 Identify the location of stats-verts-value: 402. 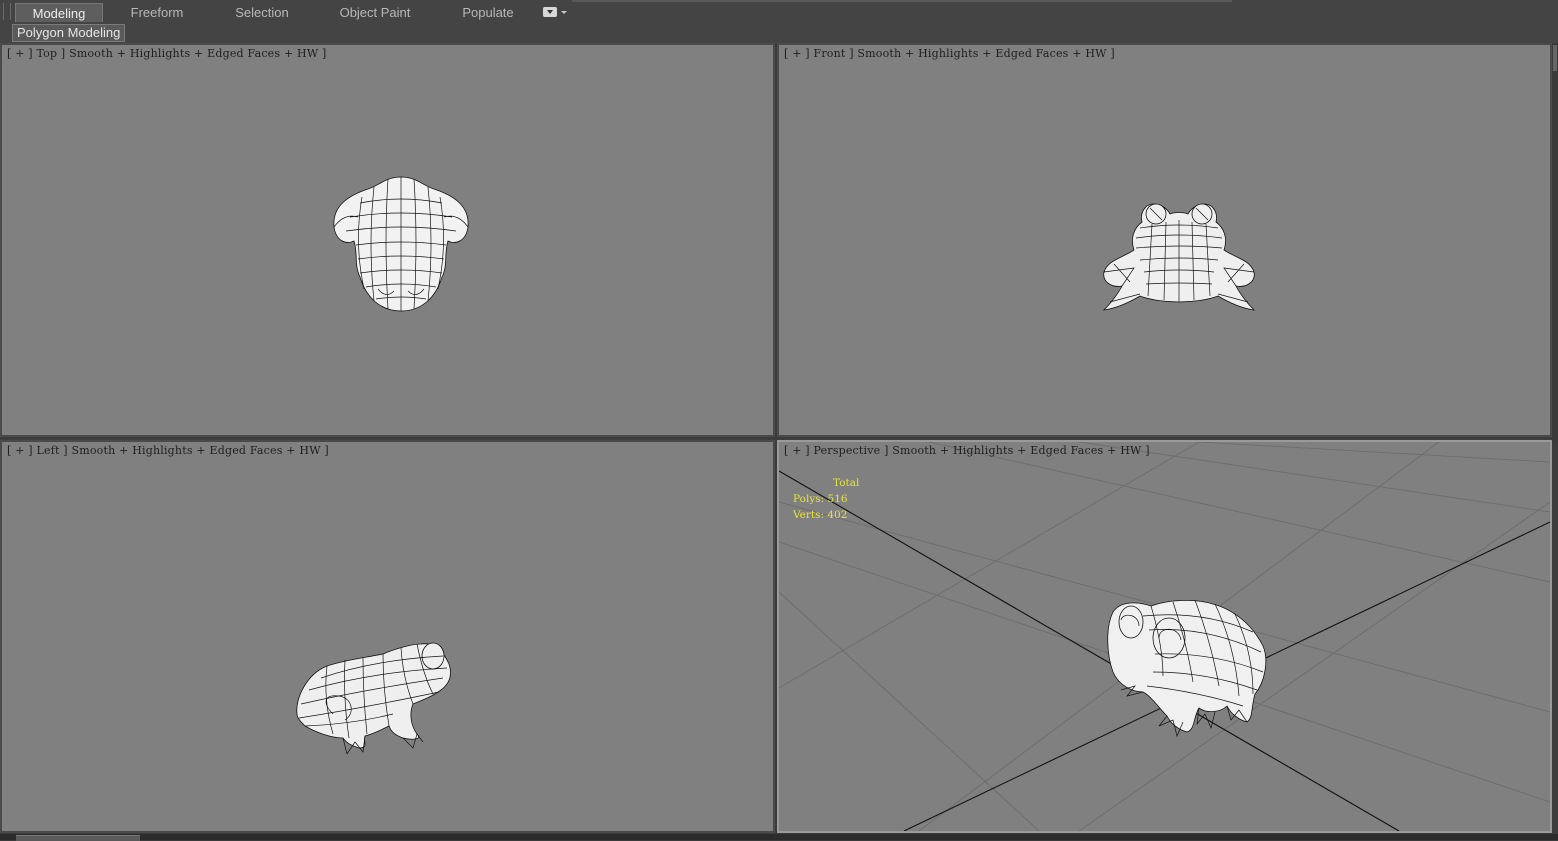
(837, 515).